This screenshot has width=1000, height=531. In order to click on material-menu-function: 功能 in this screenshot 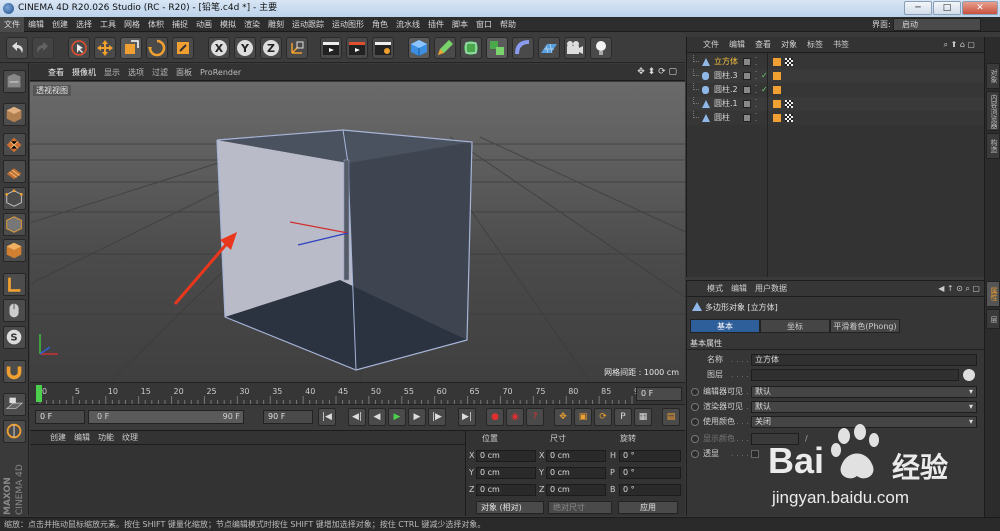, I will do `click(106, 437)`.